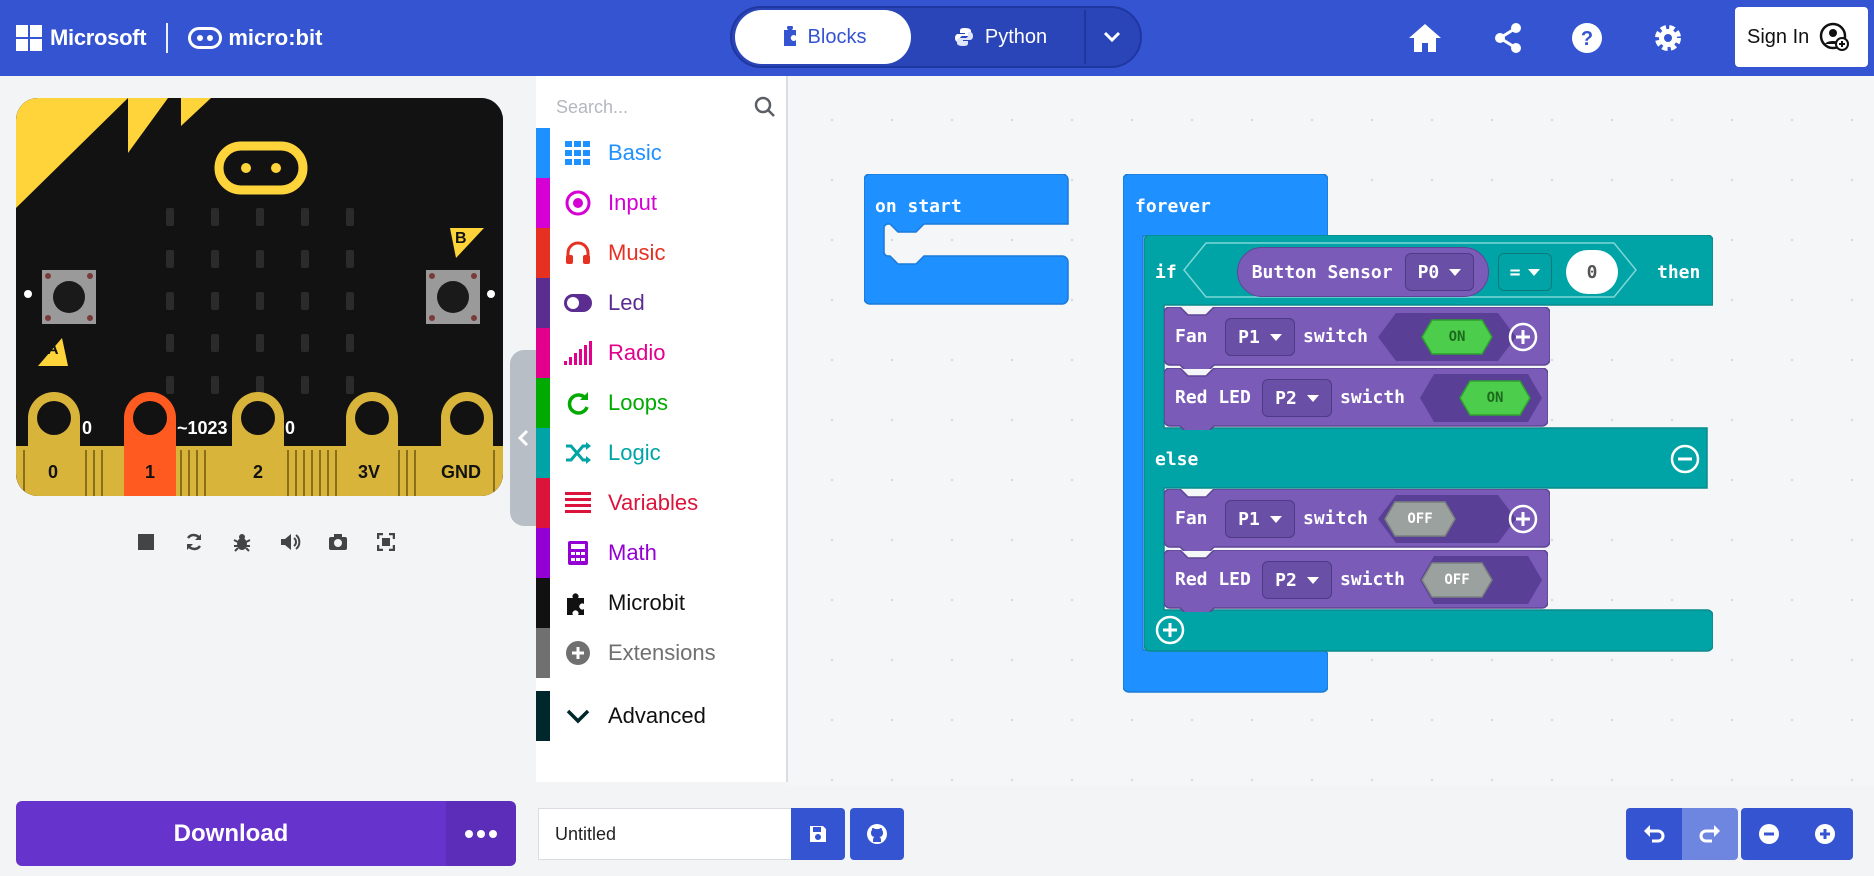 The width and height of the screenshot is (1874, 876). Describe the element at coordinates (1286, 580) in the screenshot. I see `led-pin-label: P2` at that location.